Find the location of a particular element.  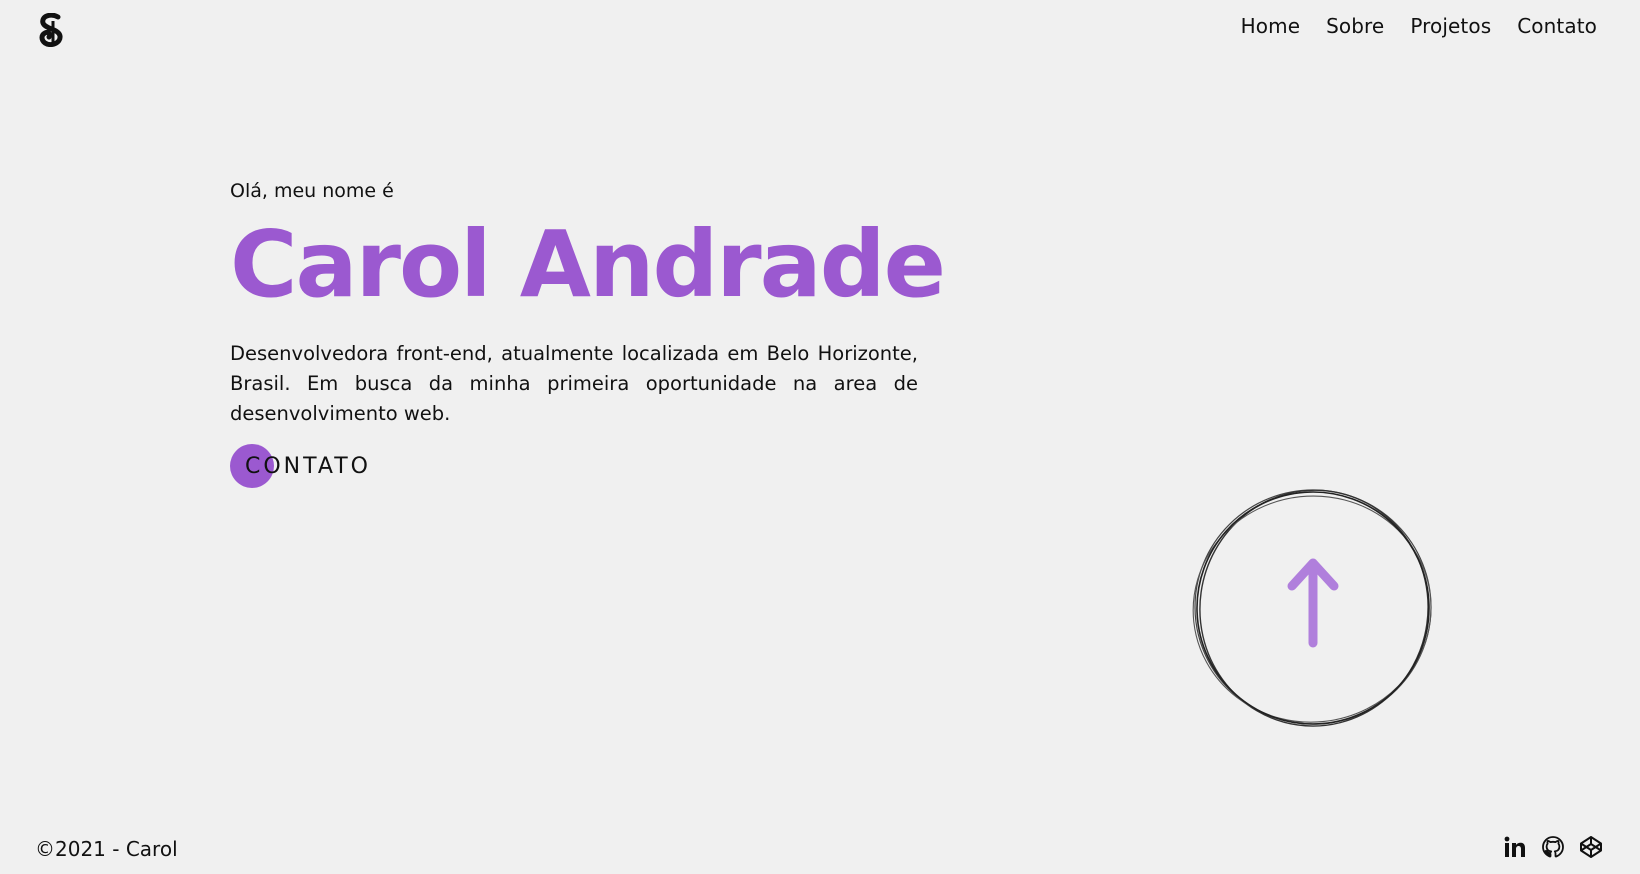

sketch-circle is located at coordinates (1312, 608).